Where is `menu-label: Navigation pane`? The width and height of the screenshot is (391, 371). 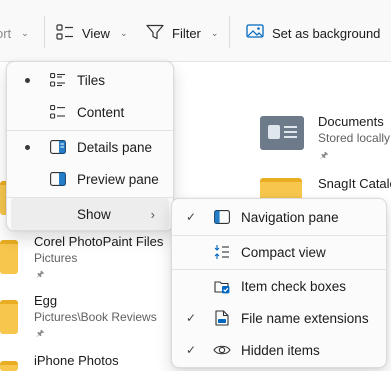 menu-label: Navigation pane is located at coordinates (290, 217).